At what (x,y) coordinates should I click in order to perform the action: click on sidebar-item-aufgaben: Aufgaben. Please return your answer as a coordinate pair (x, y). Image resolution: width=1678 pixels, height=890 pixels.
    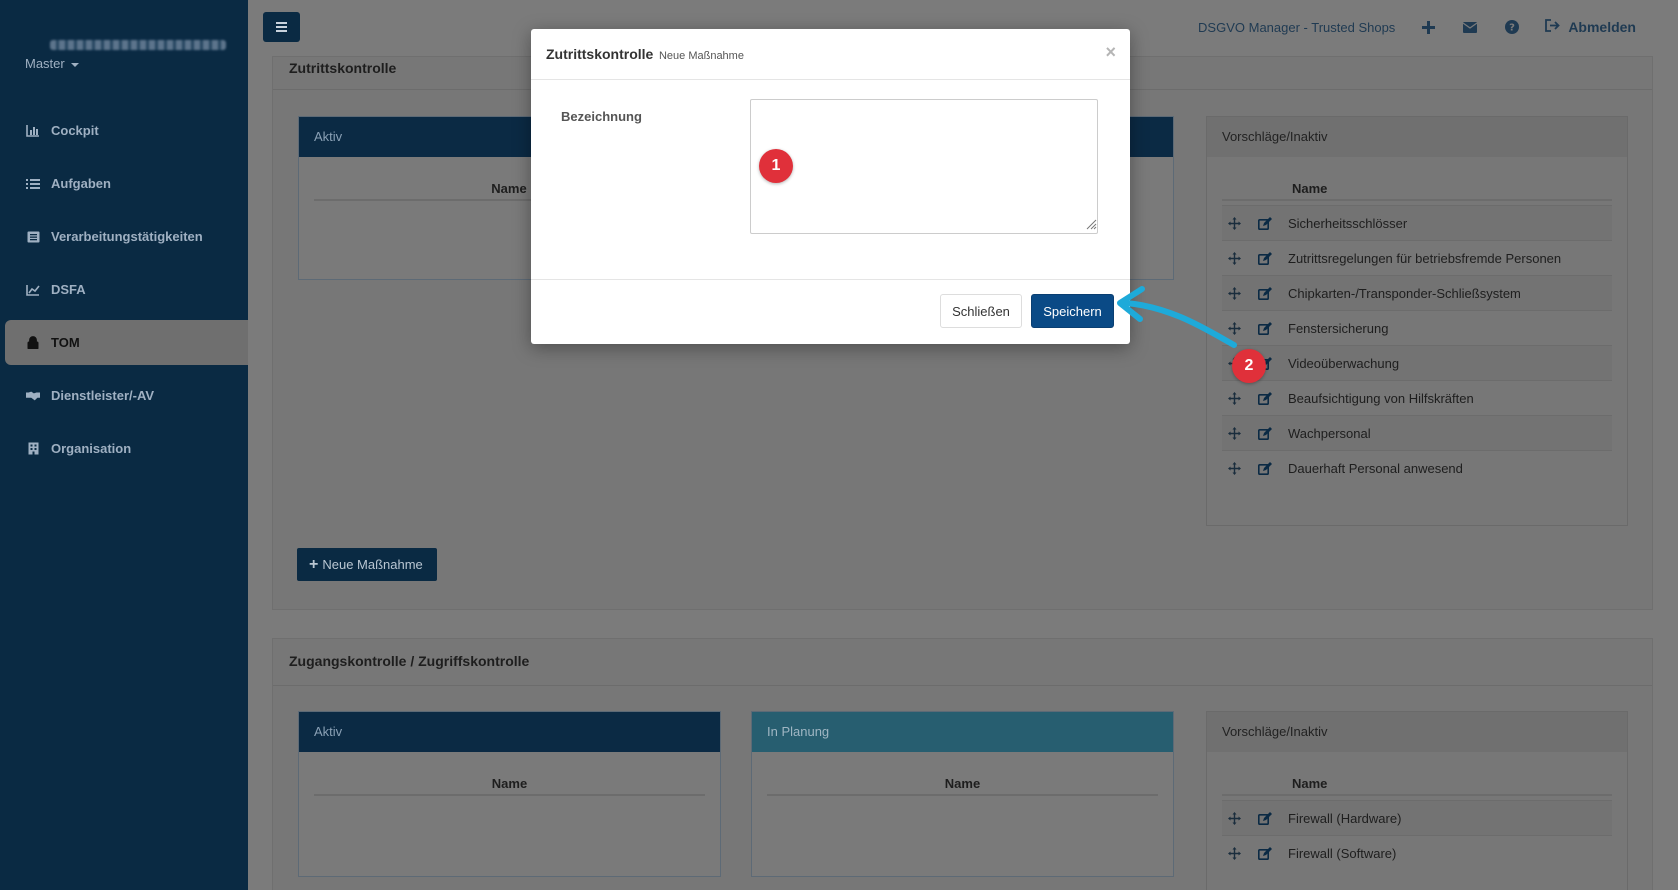
    Looking at the image, I should click on (126, 183).